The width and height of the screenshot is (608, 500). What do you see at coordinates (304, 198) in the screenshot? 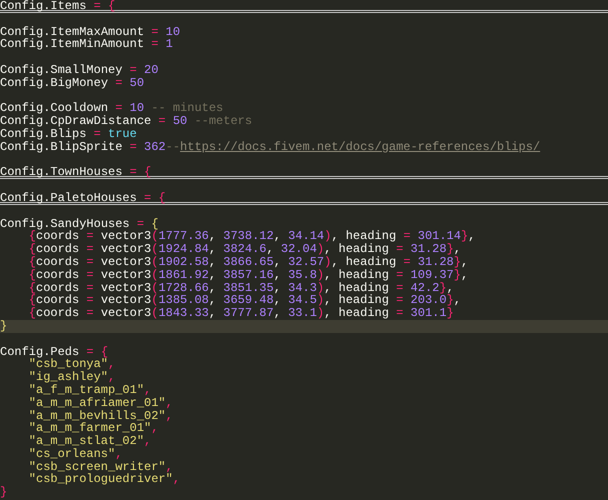
I see `code-line: Config.PaletoHouses = {` at bounding box center [304, 198].